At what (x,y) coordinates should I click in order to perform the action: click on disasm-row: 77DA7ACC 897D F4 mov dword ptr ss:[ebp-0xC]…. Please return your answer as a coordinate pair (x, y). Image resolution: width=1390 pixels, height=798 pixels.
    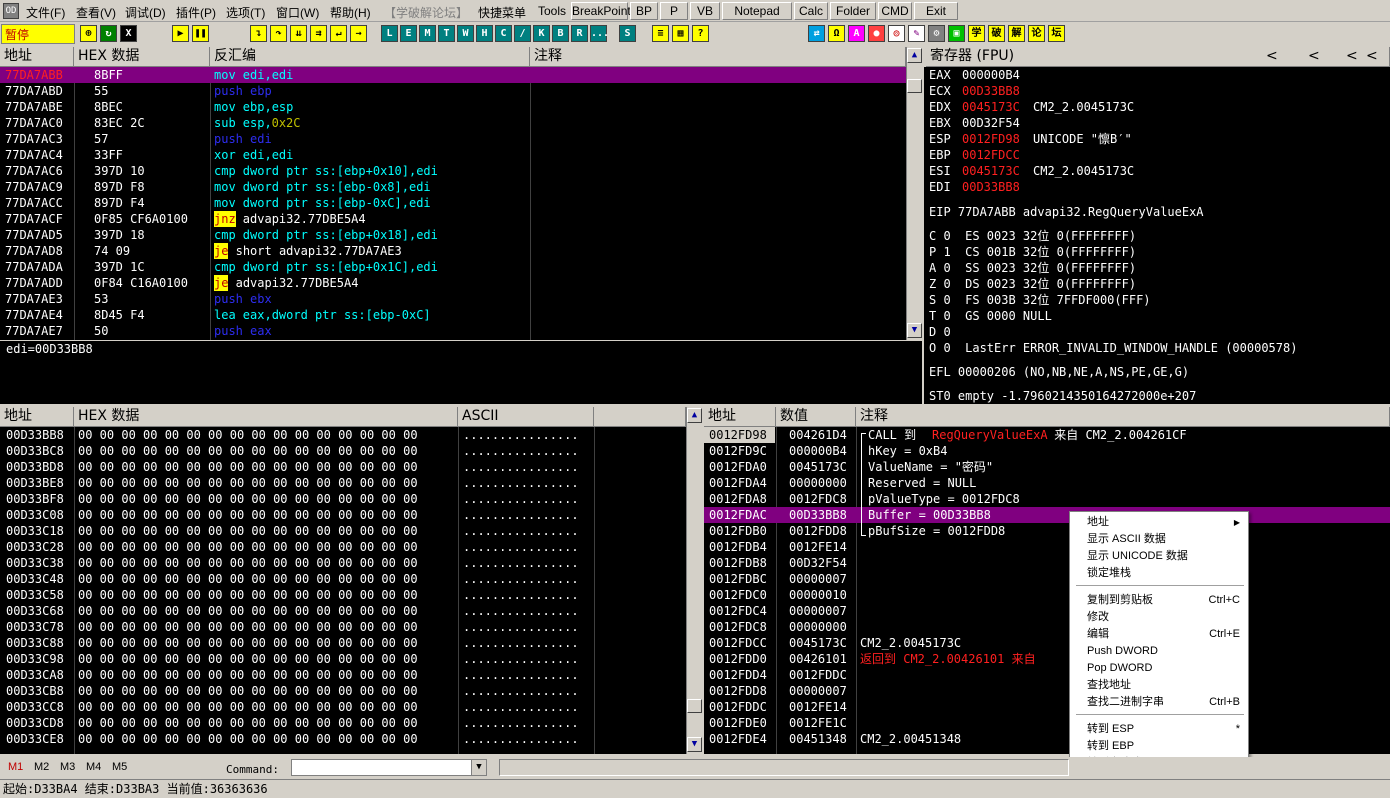
    Looking at the image, I should click on (453, 203).